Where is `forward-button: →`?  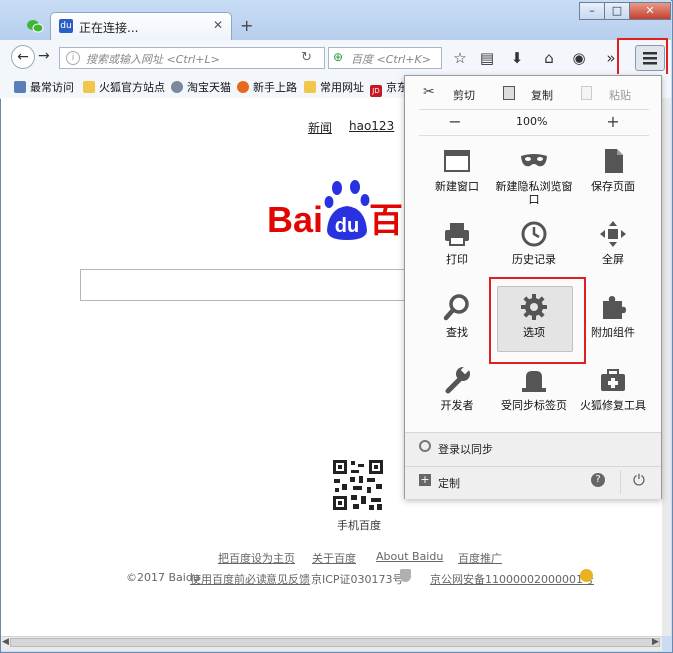 forward-button: → is located at coordinates (44, 56).